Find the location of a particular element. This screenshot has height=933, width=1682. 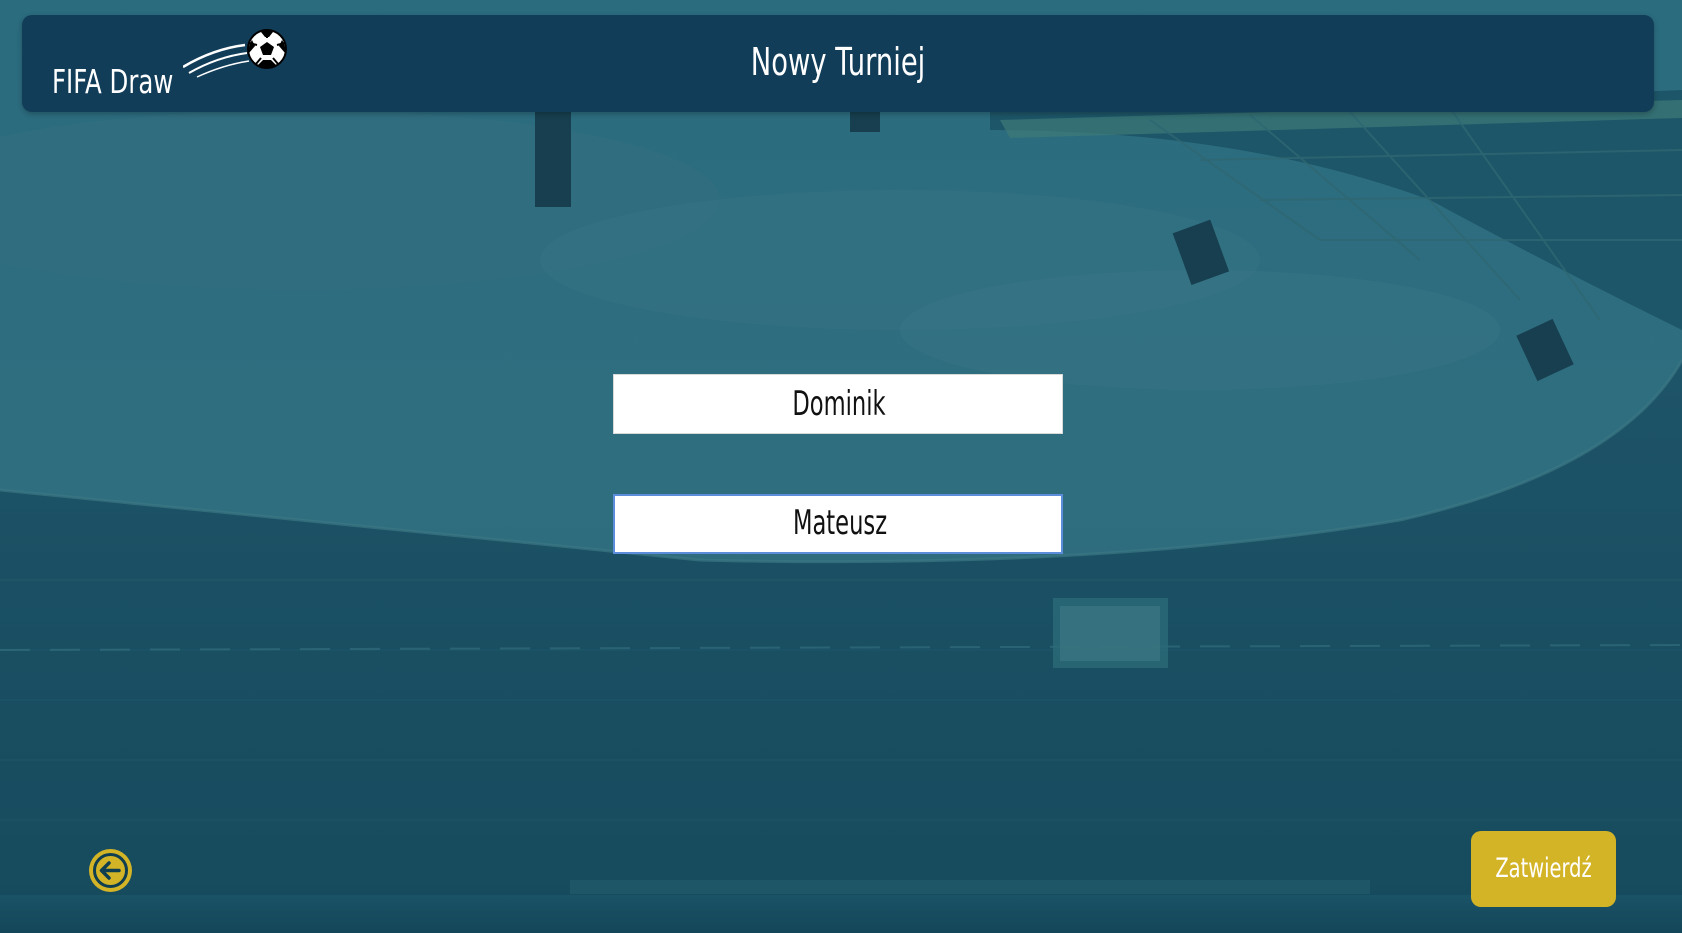

player-1-field is located at coordinates (838, 404).